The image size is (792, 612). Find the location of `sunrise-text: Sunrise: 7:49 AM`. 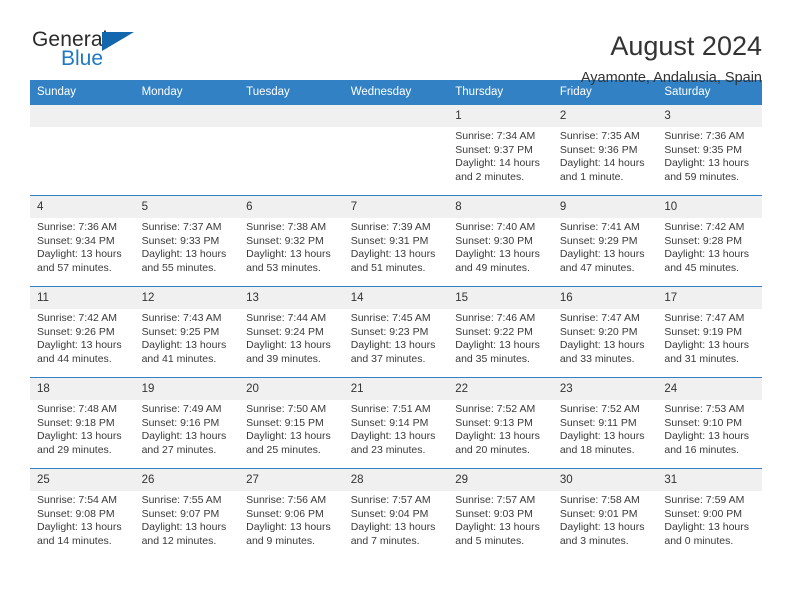

sunrise-text: Sunrise: 7:49 AM is located at coordinates (181, 409).